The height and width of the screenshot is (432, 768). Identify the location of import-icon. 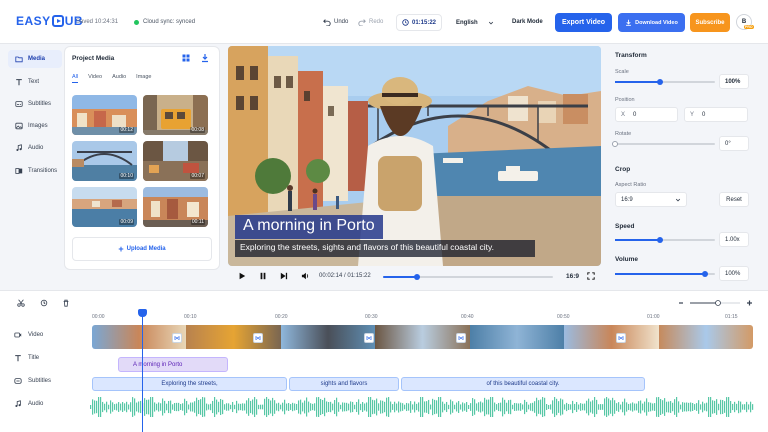
(205, 58).